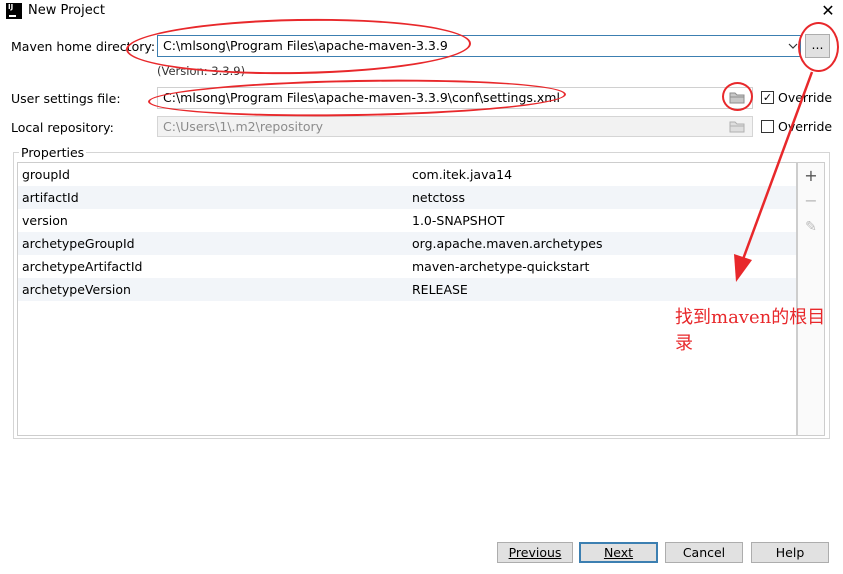 This screenshot has height=574, width=843. What do you see at coordinates (243, 126) in the screenshot?
I see `local-repo-value: C:\Users\1\.m2\repository` at bounding box center [243, 126].